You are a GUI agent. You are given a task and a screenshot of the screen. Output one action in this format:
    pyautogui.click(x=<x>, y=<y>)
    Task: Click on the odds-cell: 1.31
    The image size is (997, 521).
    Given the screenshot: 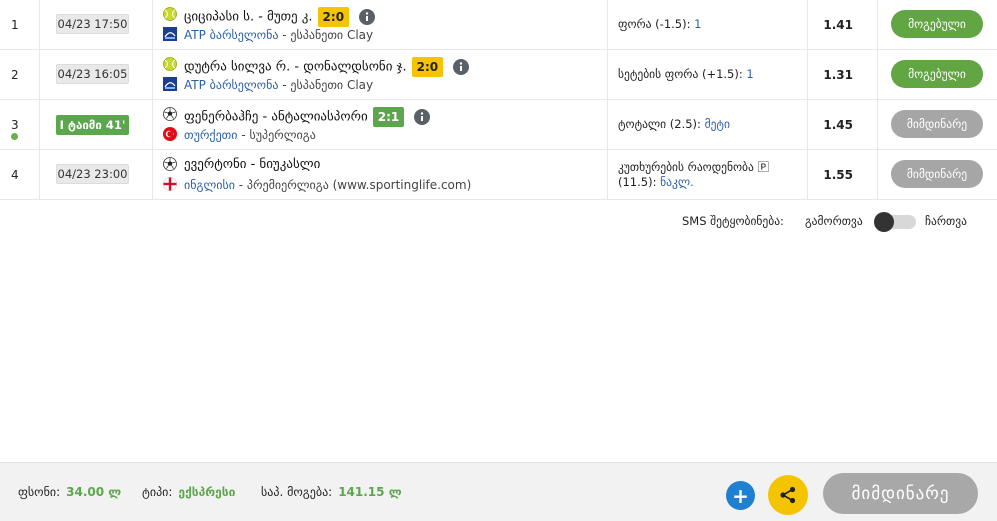 What is the action you would take?
    pyautogui.click(x=843, y=74)
    